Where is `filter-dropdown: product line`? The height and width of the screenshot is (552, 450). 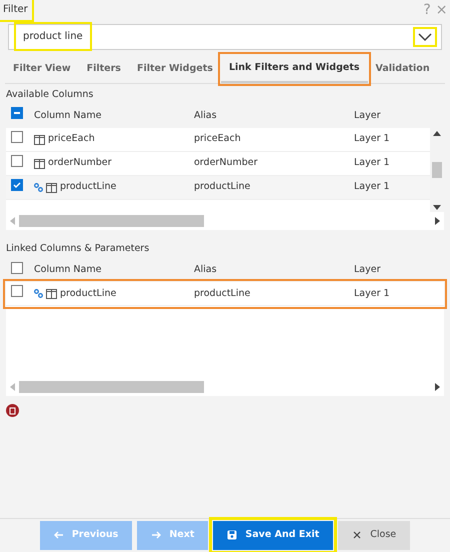
filter-dropdown: product line is located at coordinates (225, 37).